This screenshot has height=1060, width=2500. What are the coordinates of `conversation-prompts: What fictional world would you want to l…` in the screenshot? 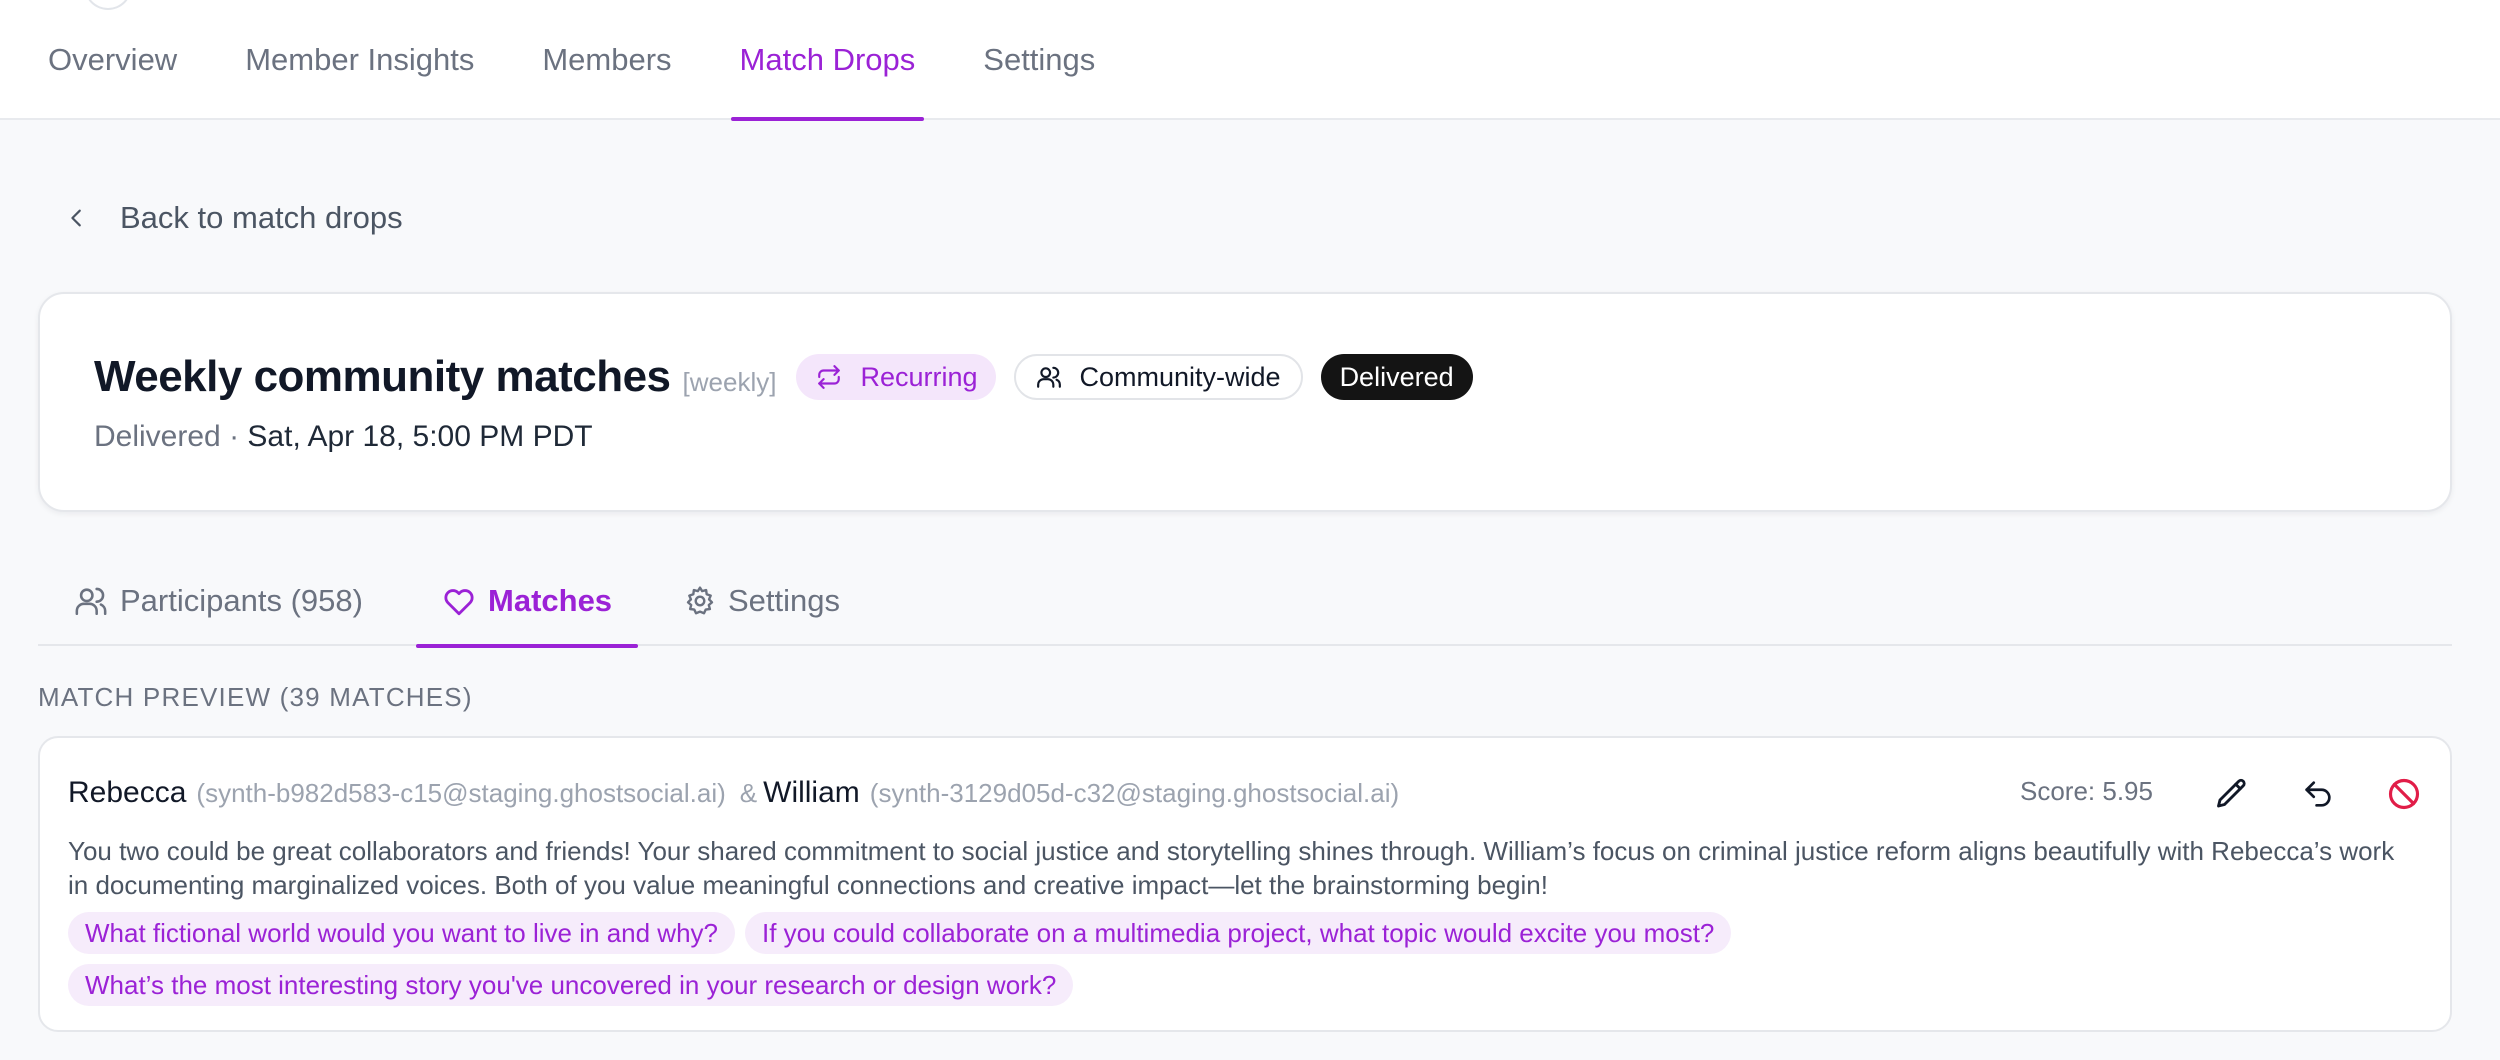 It's located at (1248, 964).